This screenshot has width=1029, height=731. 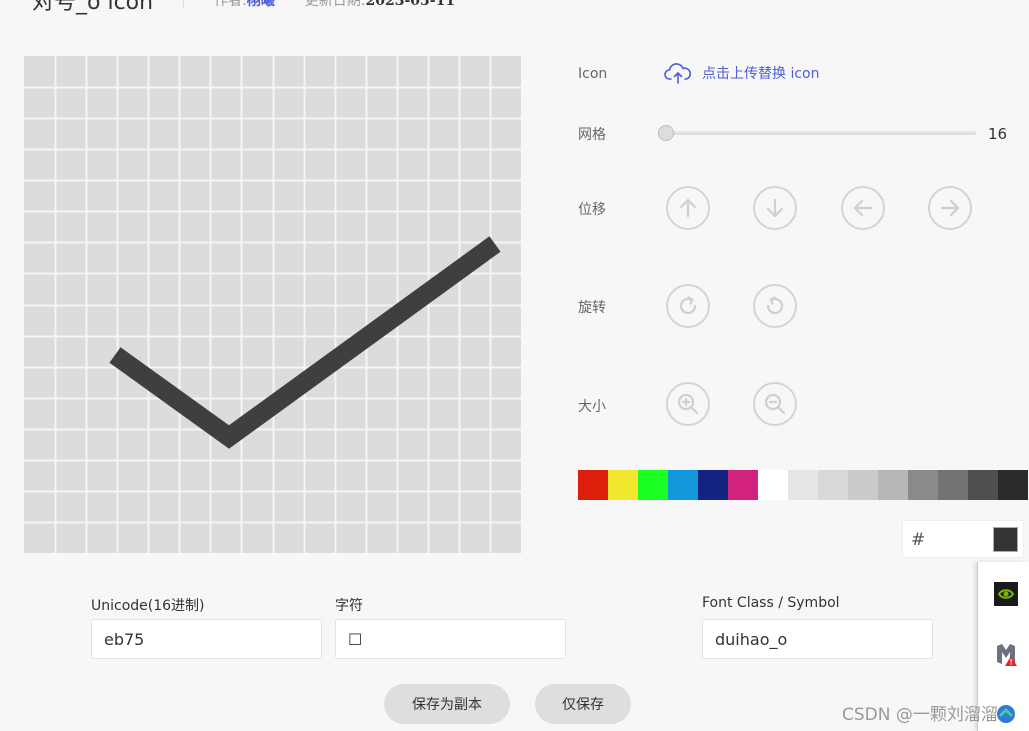 I want to click on arrow-down-icon, so click(x=775, y=208).